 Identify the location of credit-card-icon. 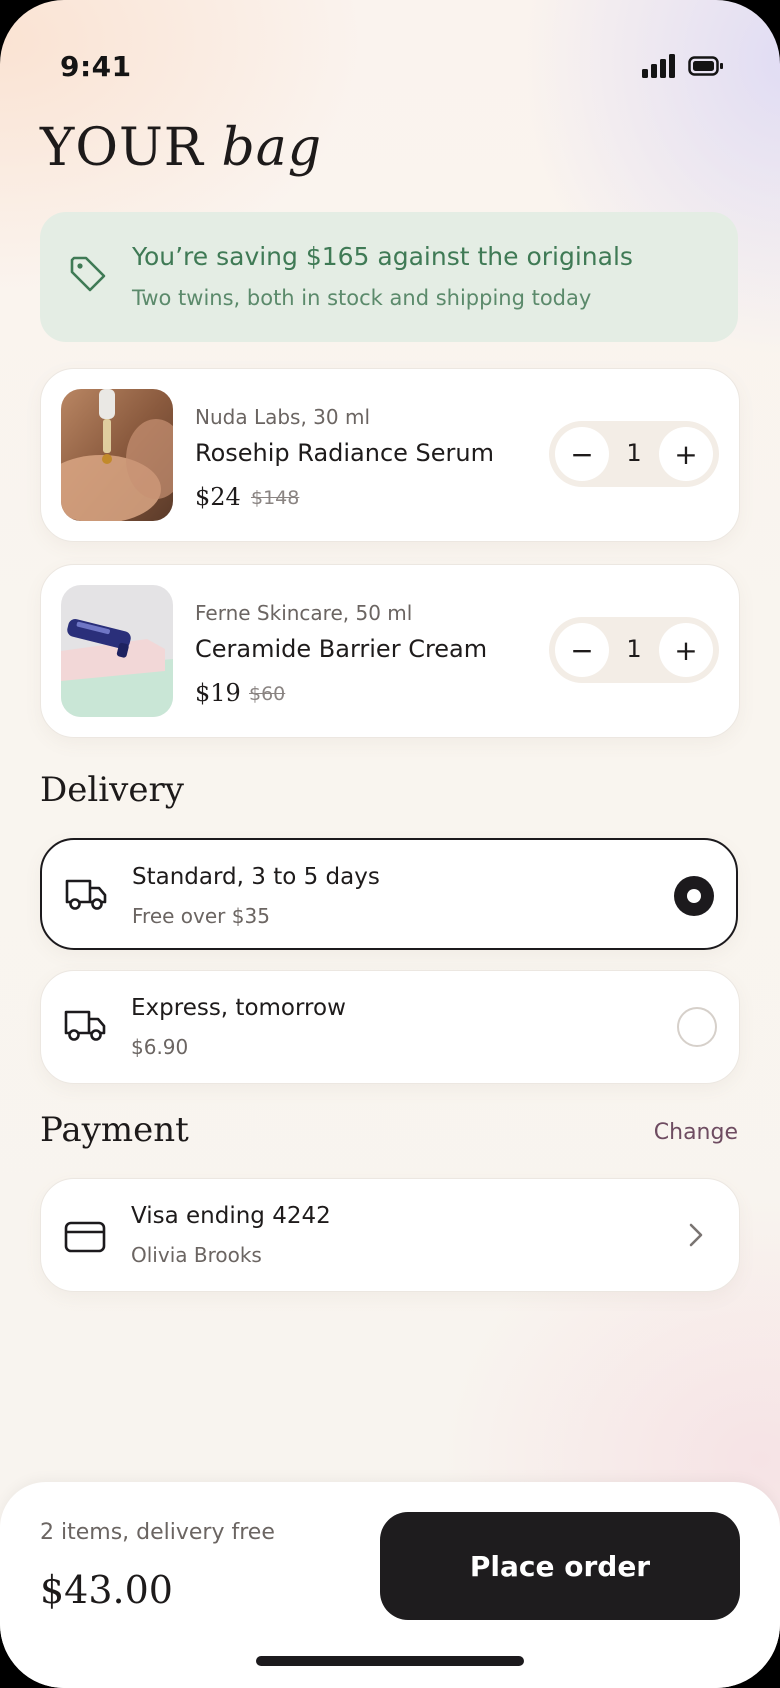
(85, 1237).